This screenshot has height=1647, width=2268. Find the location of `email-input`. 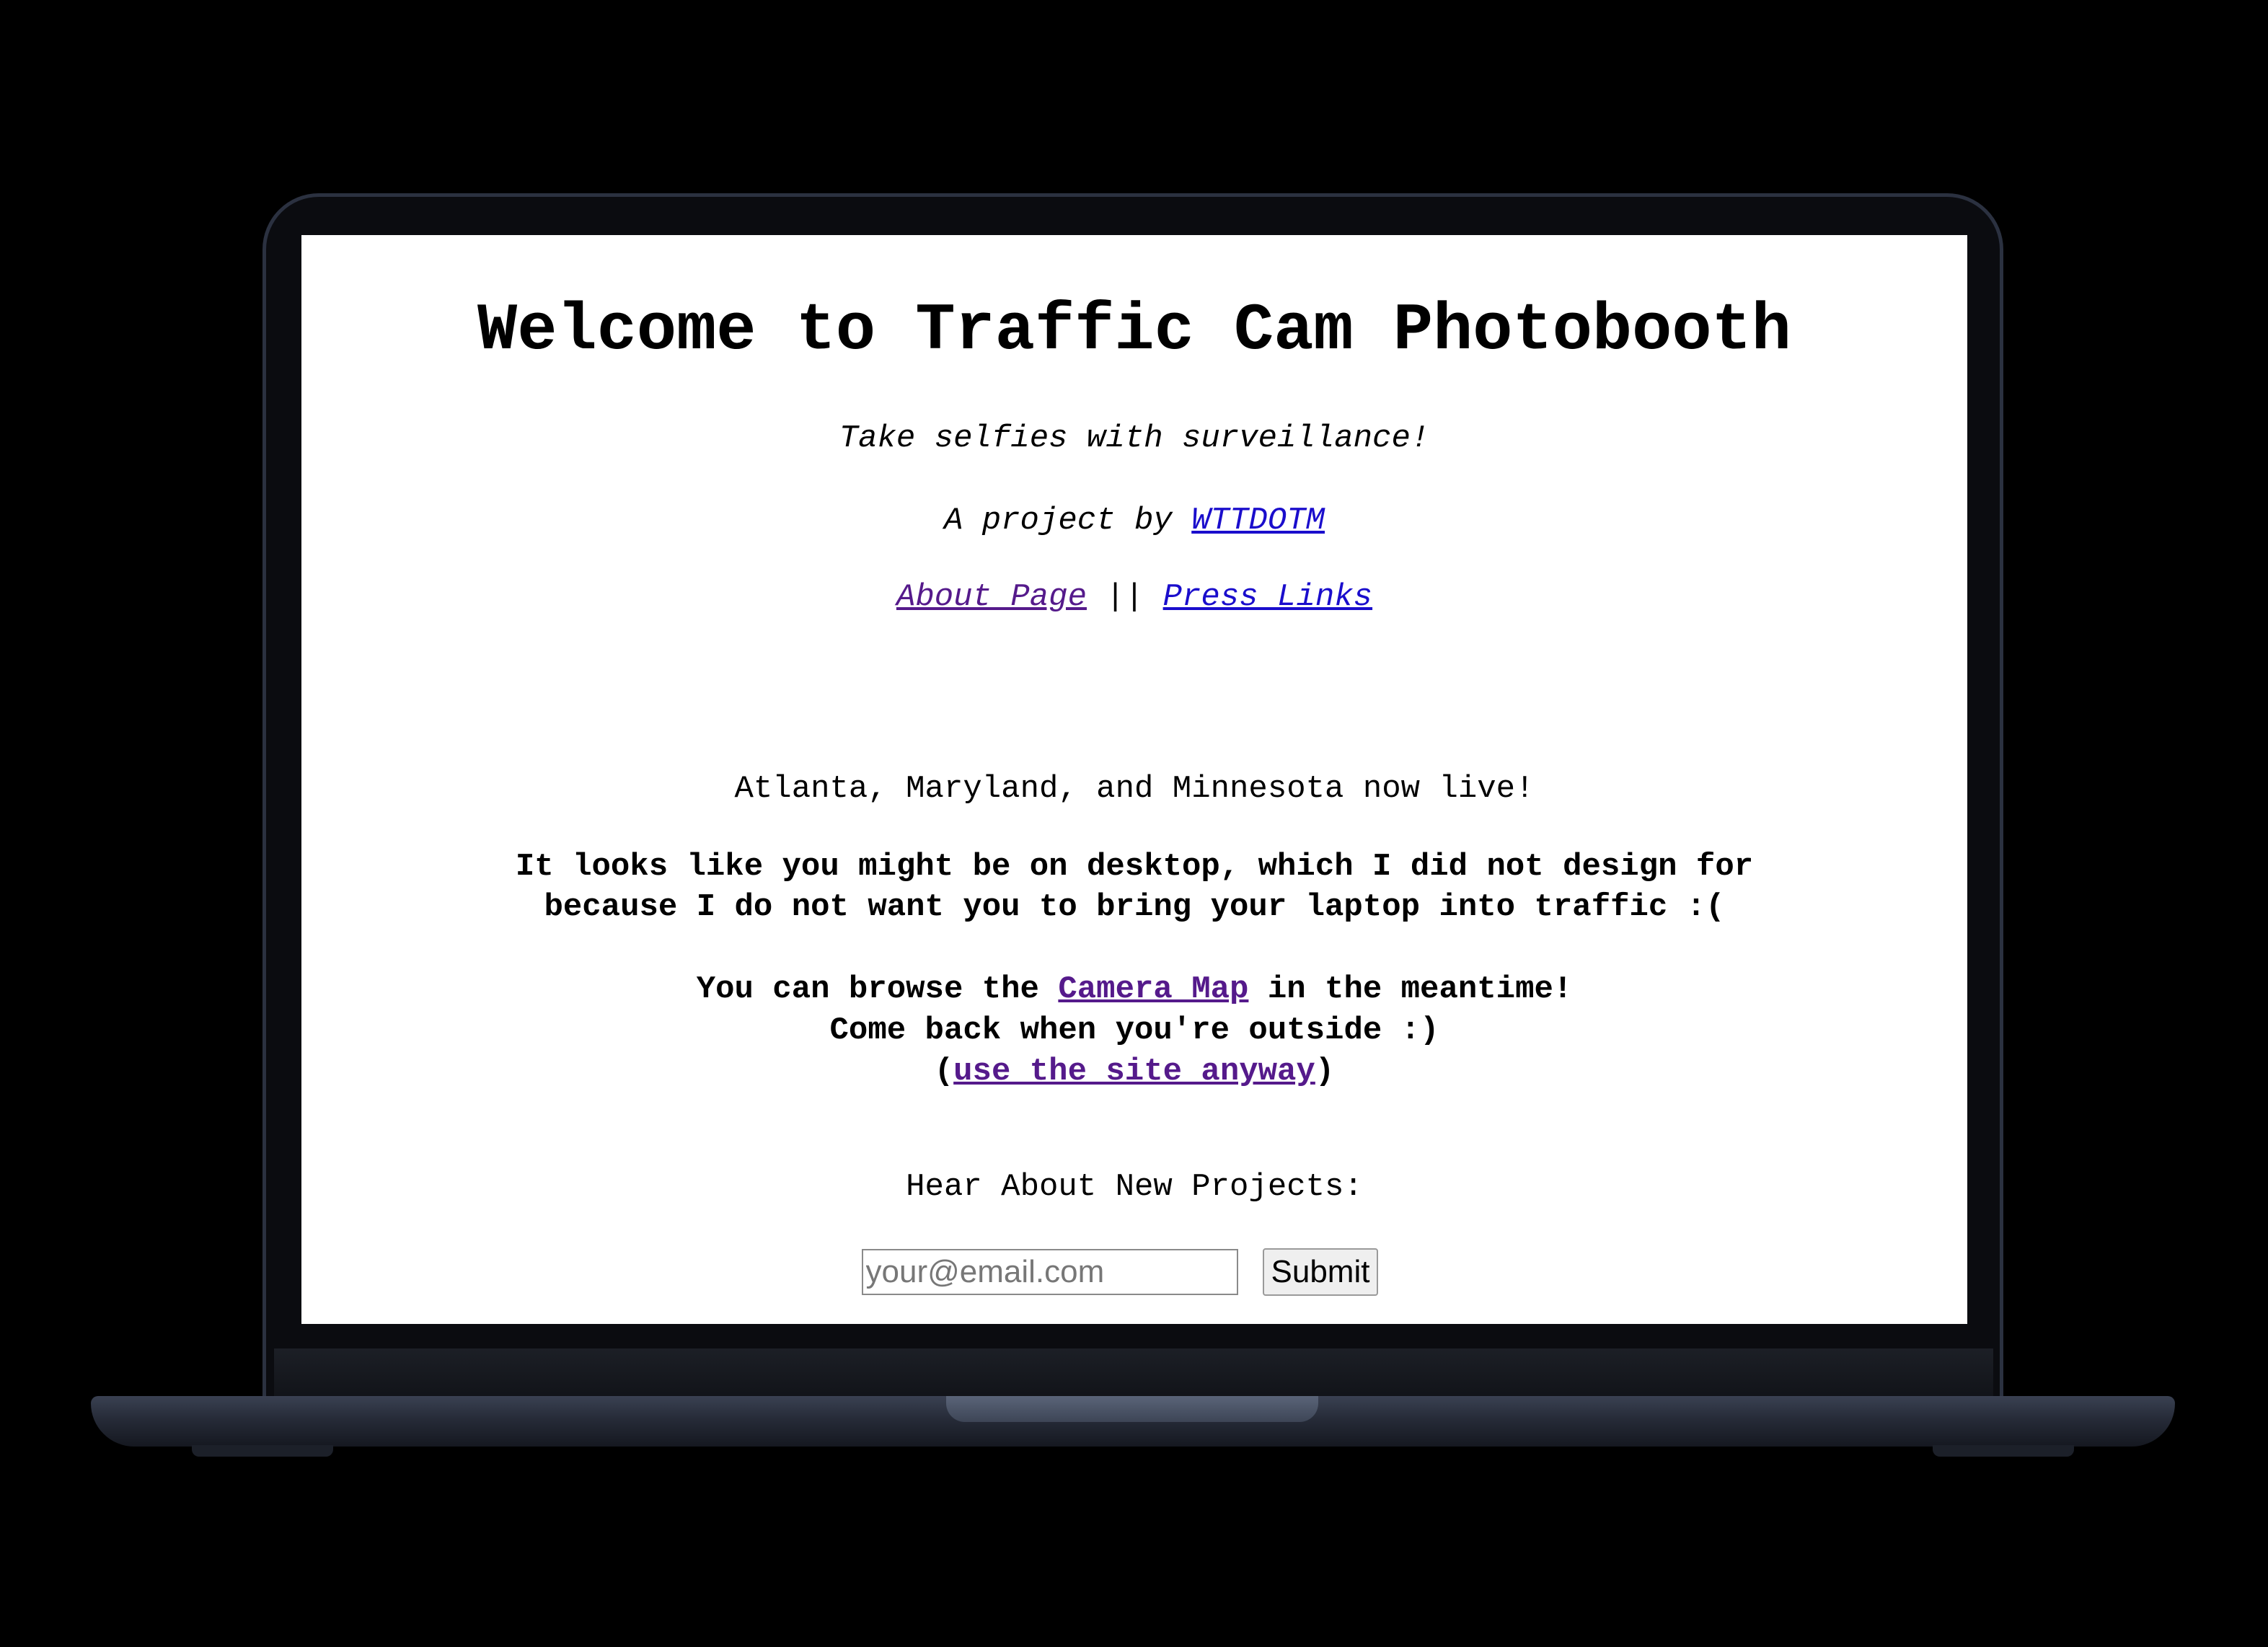

email-input is located at coordinates (1049, 1272).